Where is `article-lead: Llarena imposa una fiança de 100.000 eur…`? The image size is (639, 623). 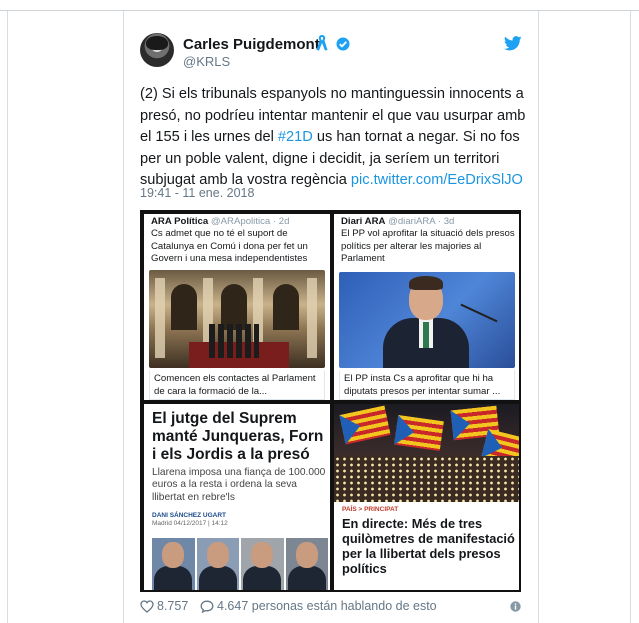
article-lead: Llarena imposa una fiança de 100.000 eur… is located at coordinates (239, 485).